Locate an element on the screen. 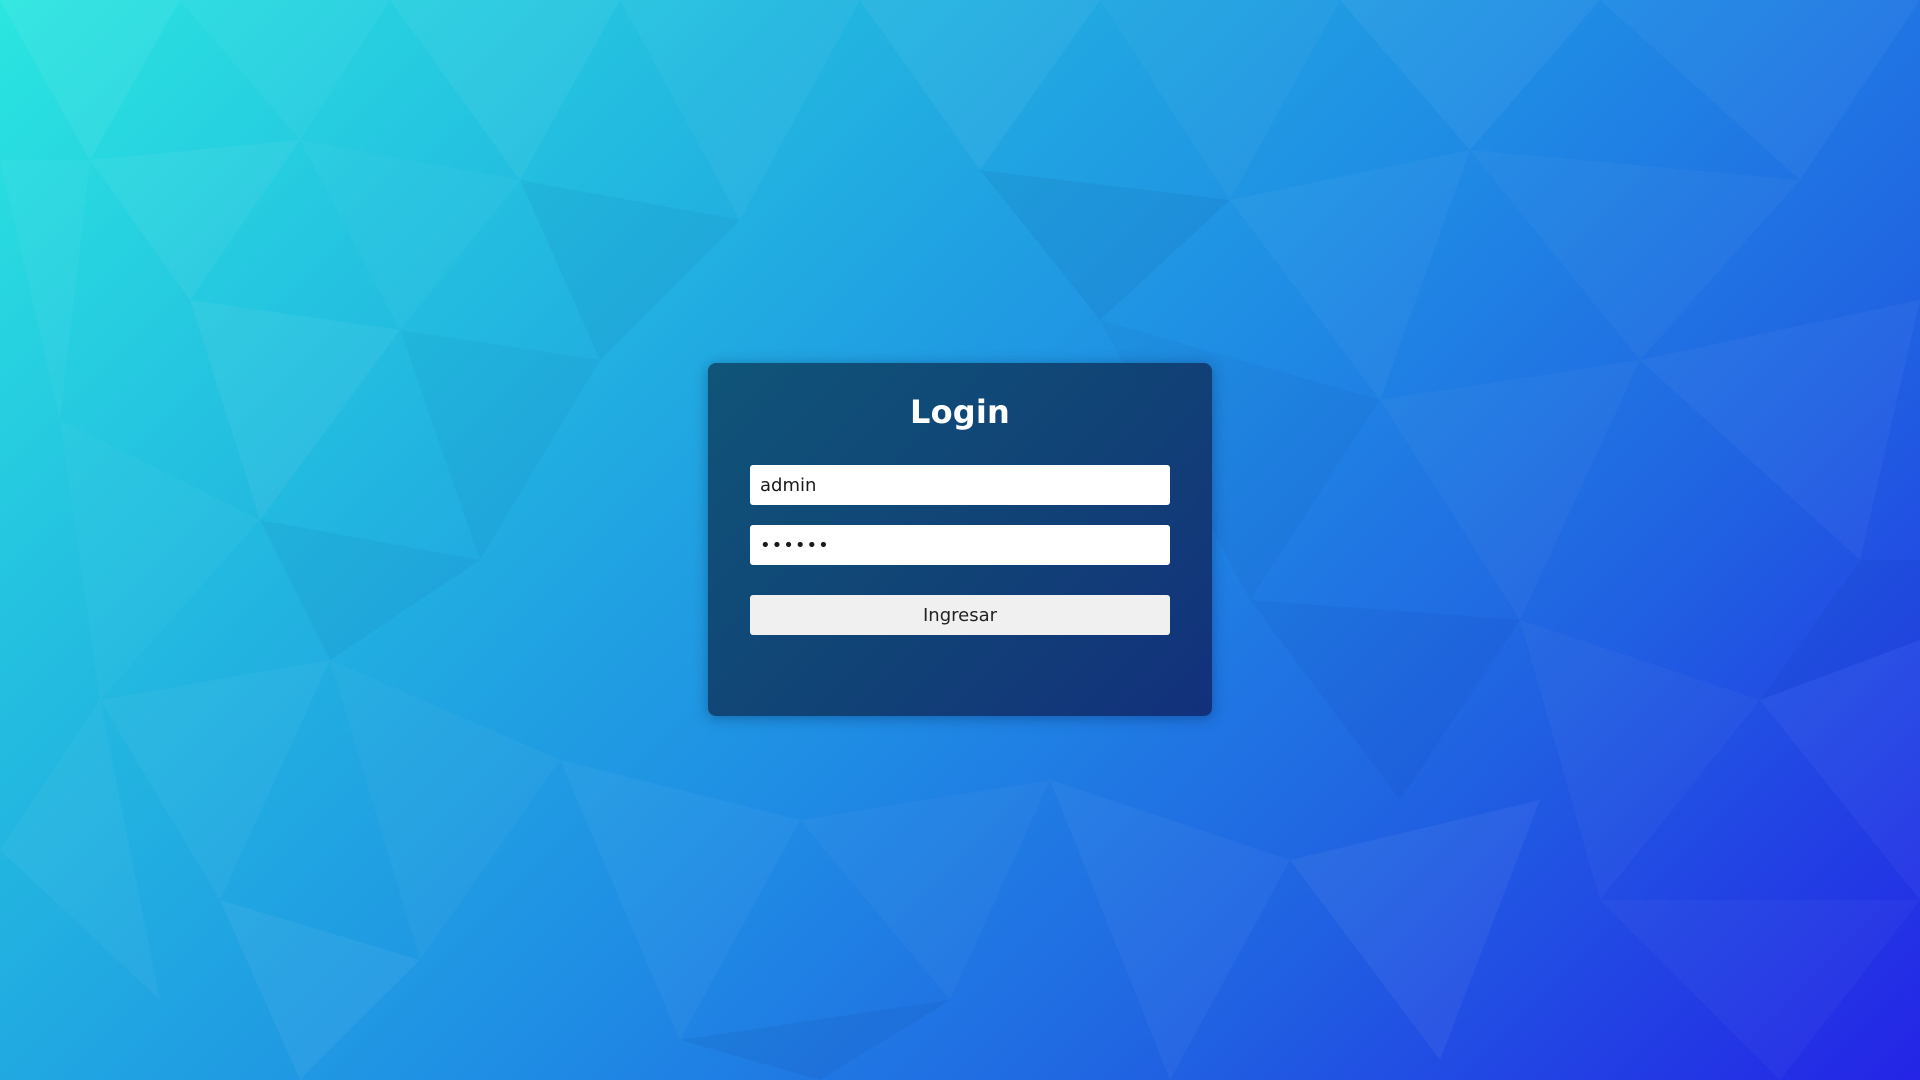 The height and width of the screenshot is (1080, 1920). login-card: Login Ingresar is located at coordinates (960, 539).